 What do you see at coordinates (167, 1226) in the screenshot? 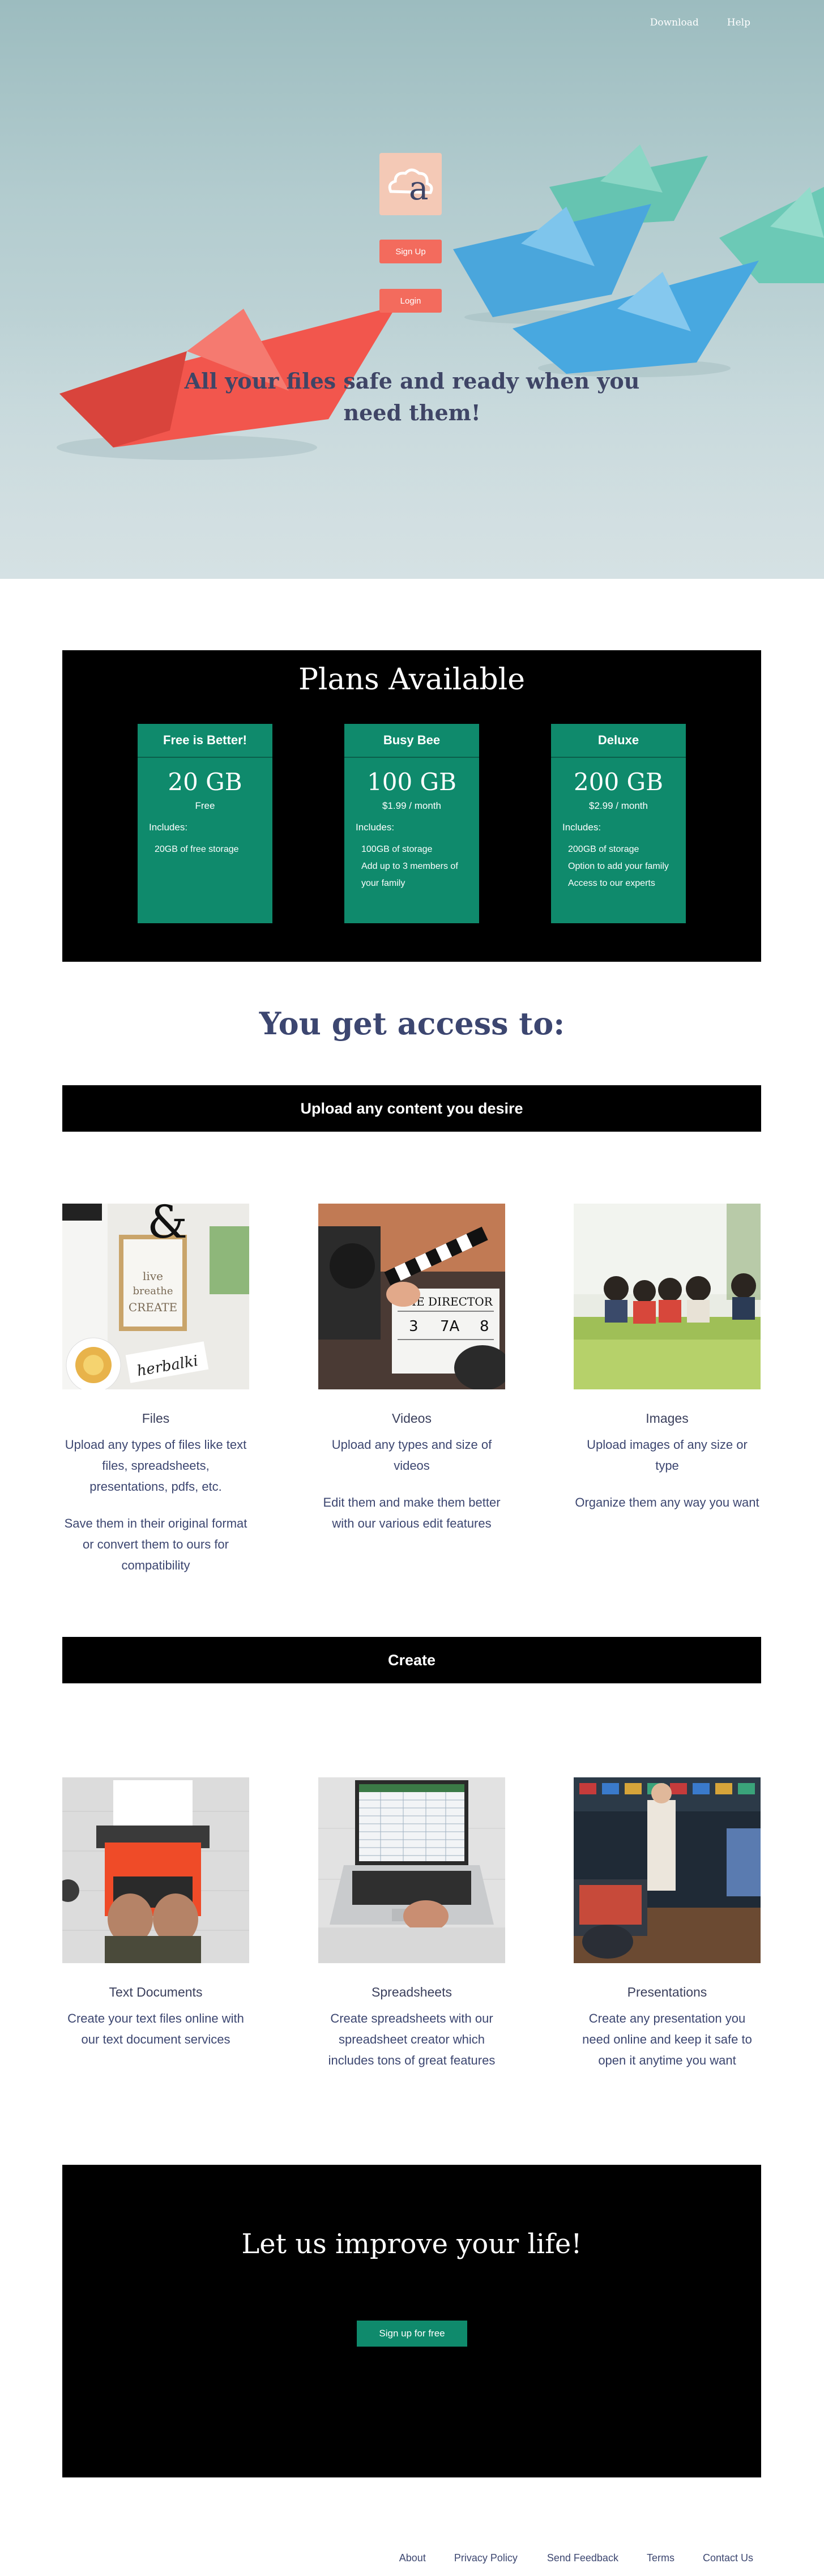
I see `ampersand-text: &` at bounding box center [167, 1226].